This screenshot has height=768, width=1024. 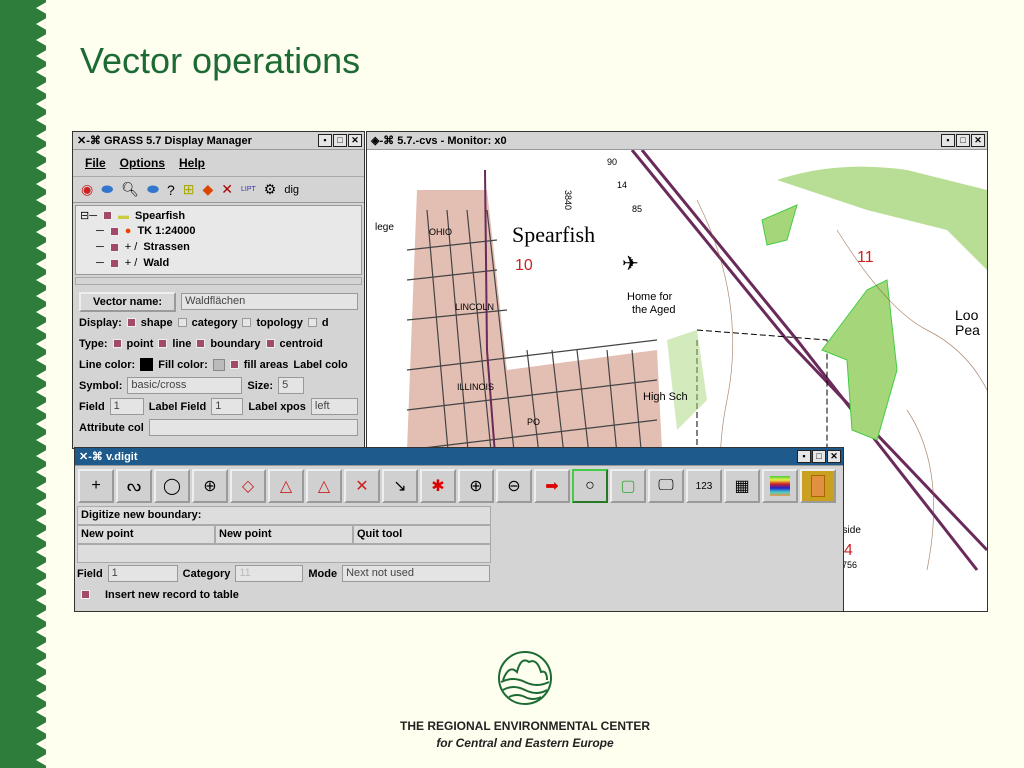 What do you see at coordinates (218, 364) in the screenshot?
I see `fill-color-swatch` at bounding box center [218, 364].